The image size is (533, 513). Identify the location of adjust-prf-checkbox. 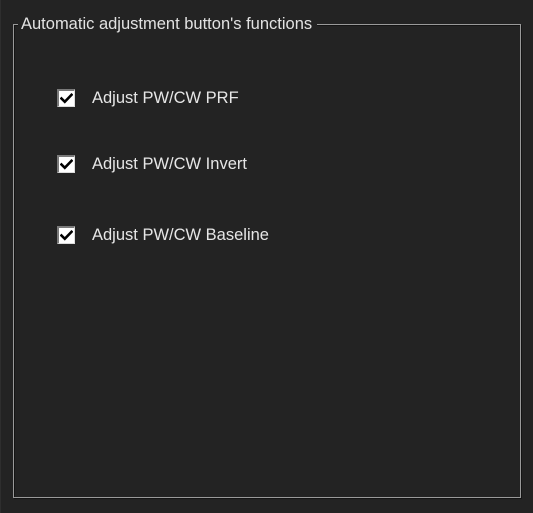
(66, 98).